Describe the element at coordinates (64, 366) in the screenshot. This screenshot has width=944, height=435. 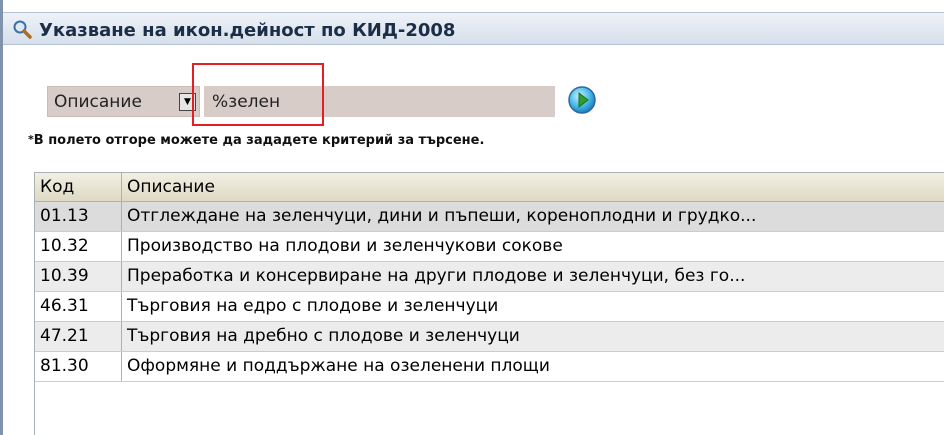
I see `row-code: 81.30` at that location.